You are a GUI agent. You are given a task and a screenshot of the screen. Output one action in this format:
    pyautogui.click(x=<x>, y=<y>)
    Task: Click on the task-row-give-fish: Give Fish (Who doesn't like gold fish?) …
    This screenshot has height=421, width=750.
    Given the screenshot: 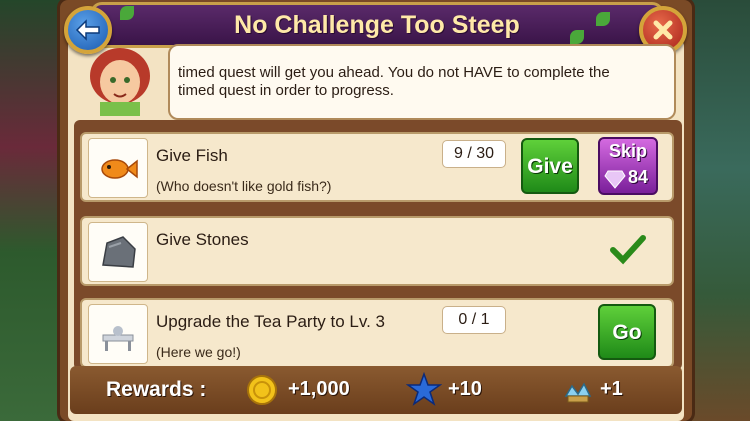 What is the action you would take?
    pyautogui.click(x=377, y=167)
    